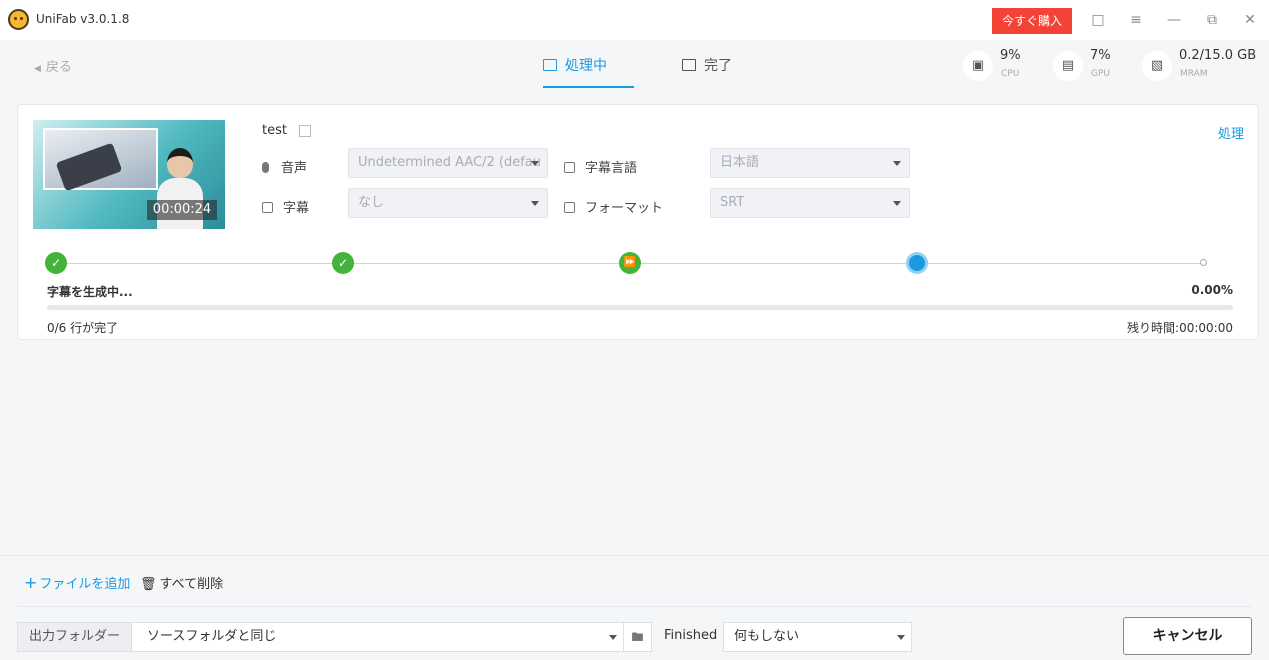  I want to click on close-icon: ✕, so click(1250, 20).